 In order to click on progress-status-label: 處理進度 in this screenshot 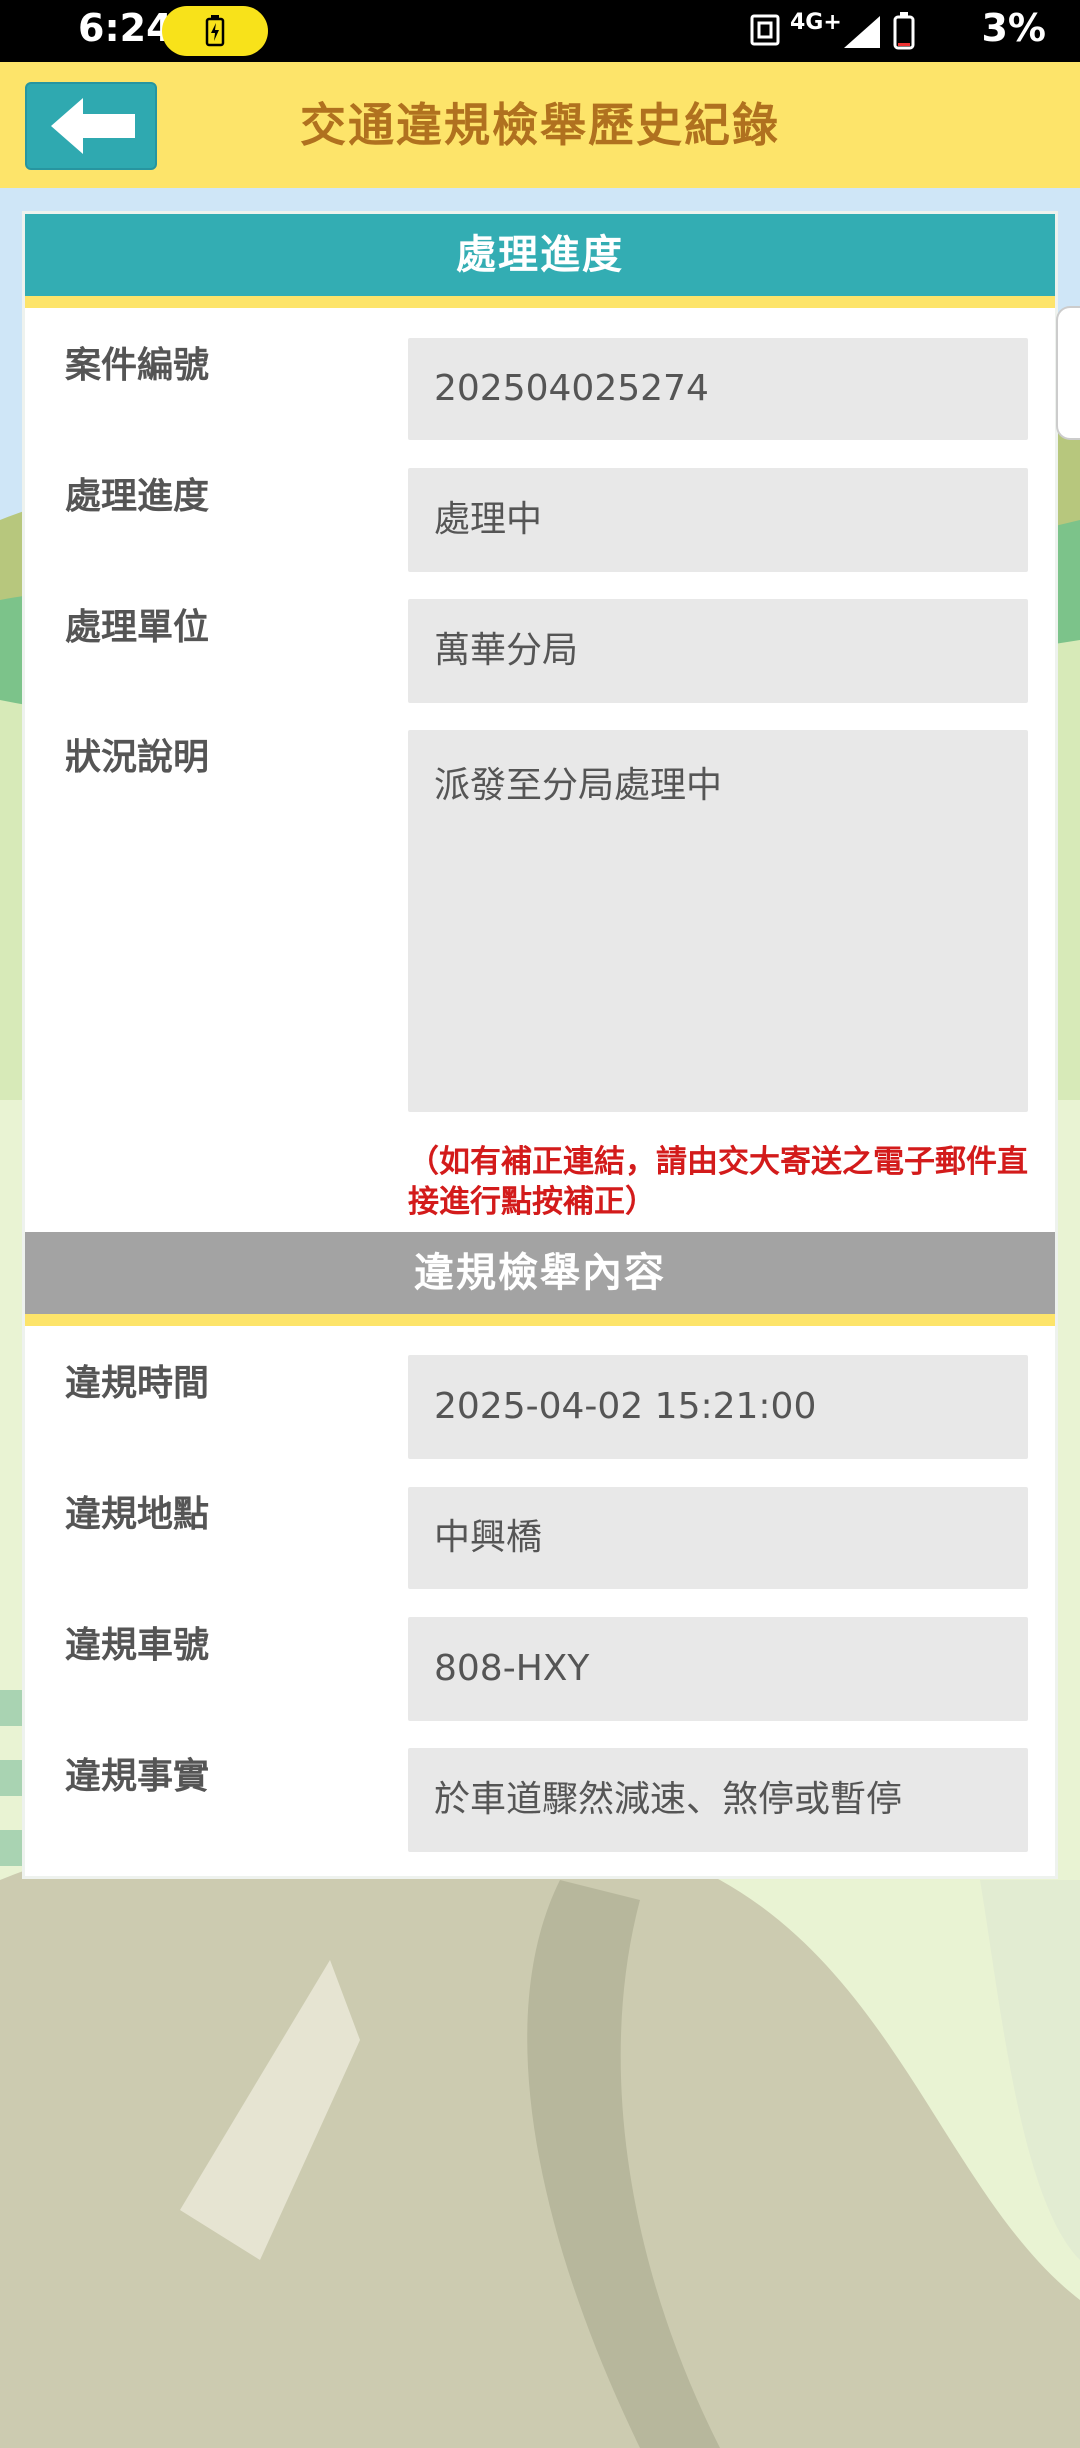, I will do `click(137, 496)`.